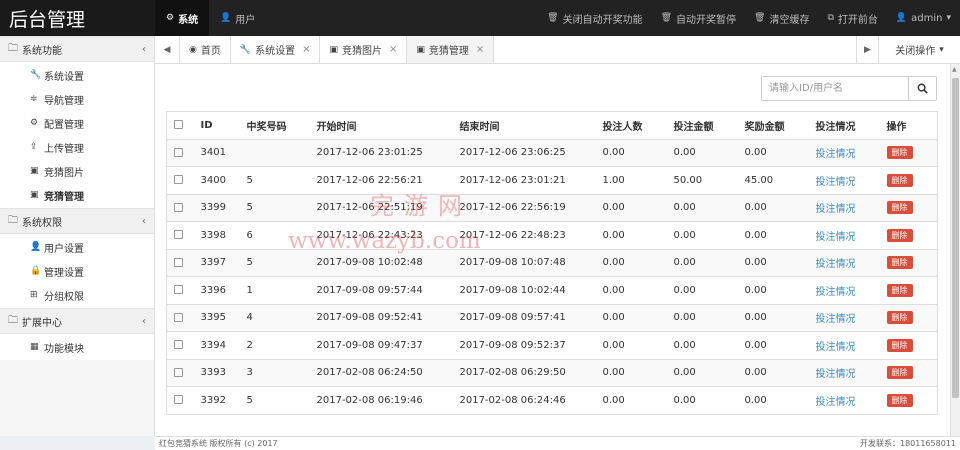 This screenshot has width=960, height=450. I want to click on image-icon: ▣, so click(333, 49).